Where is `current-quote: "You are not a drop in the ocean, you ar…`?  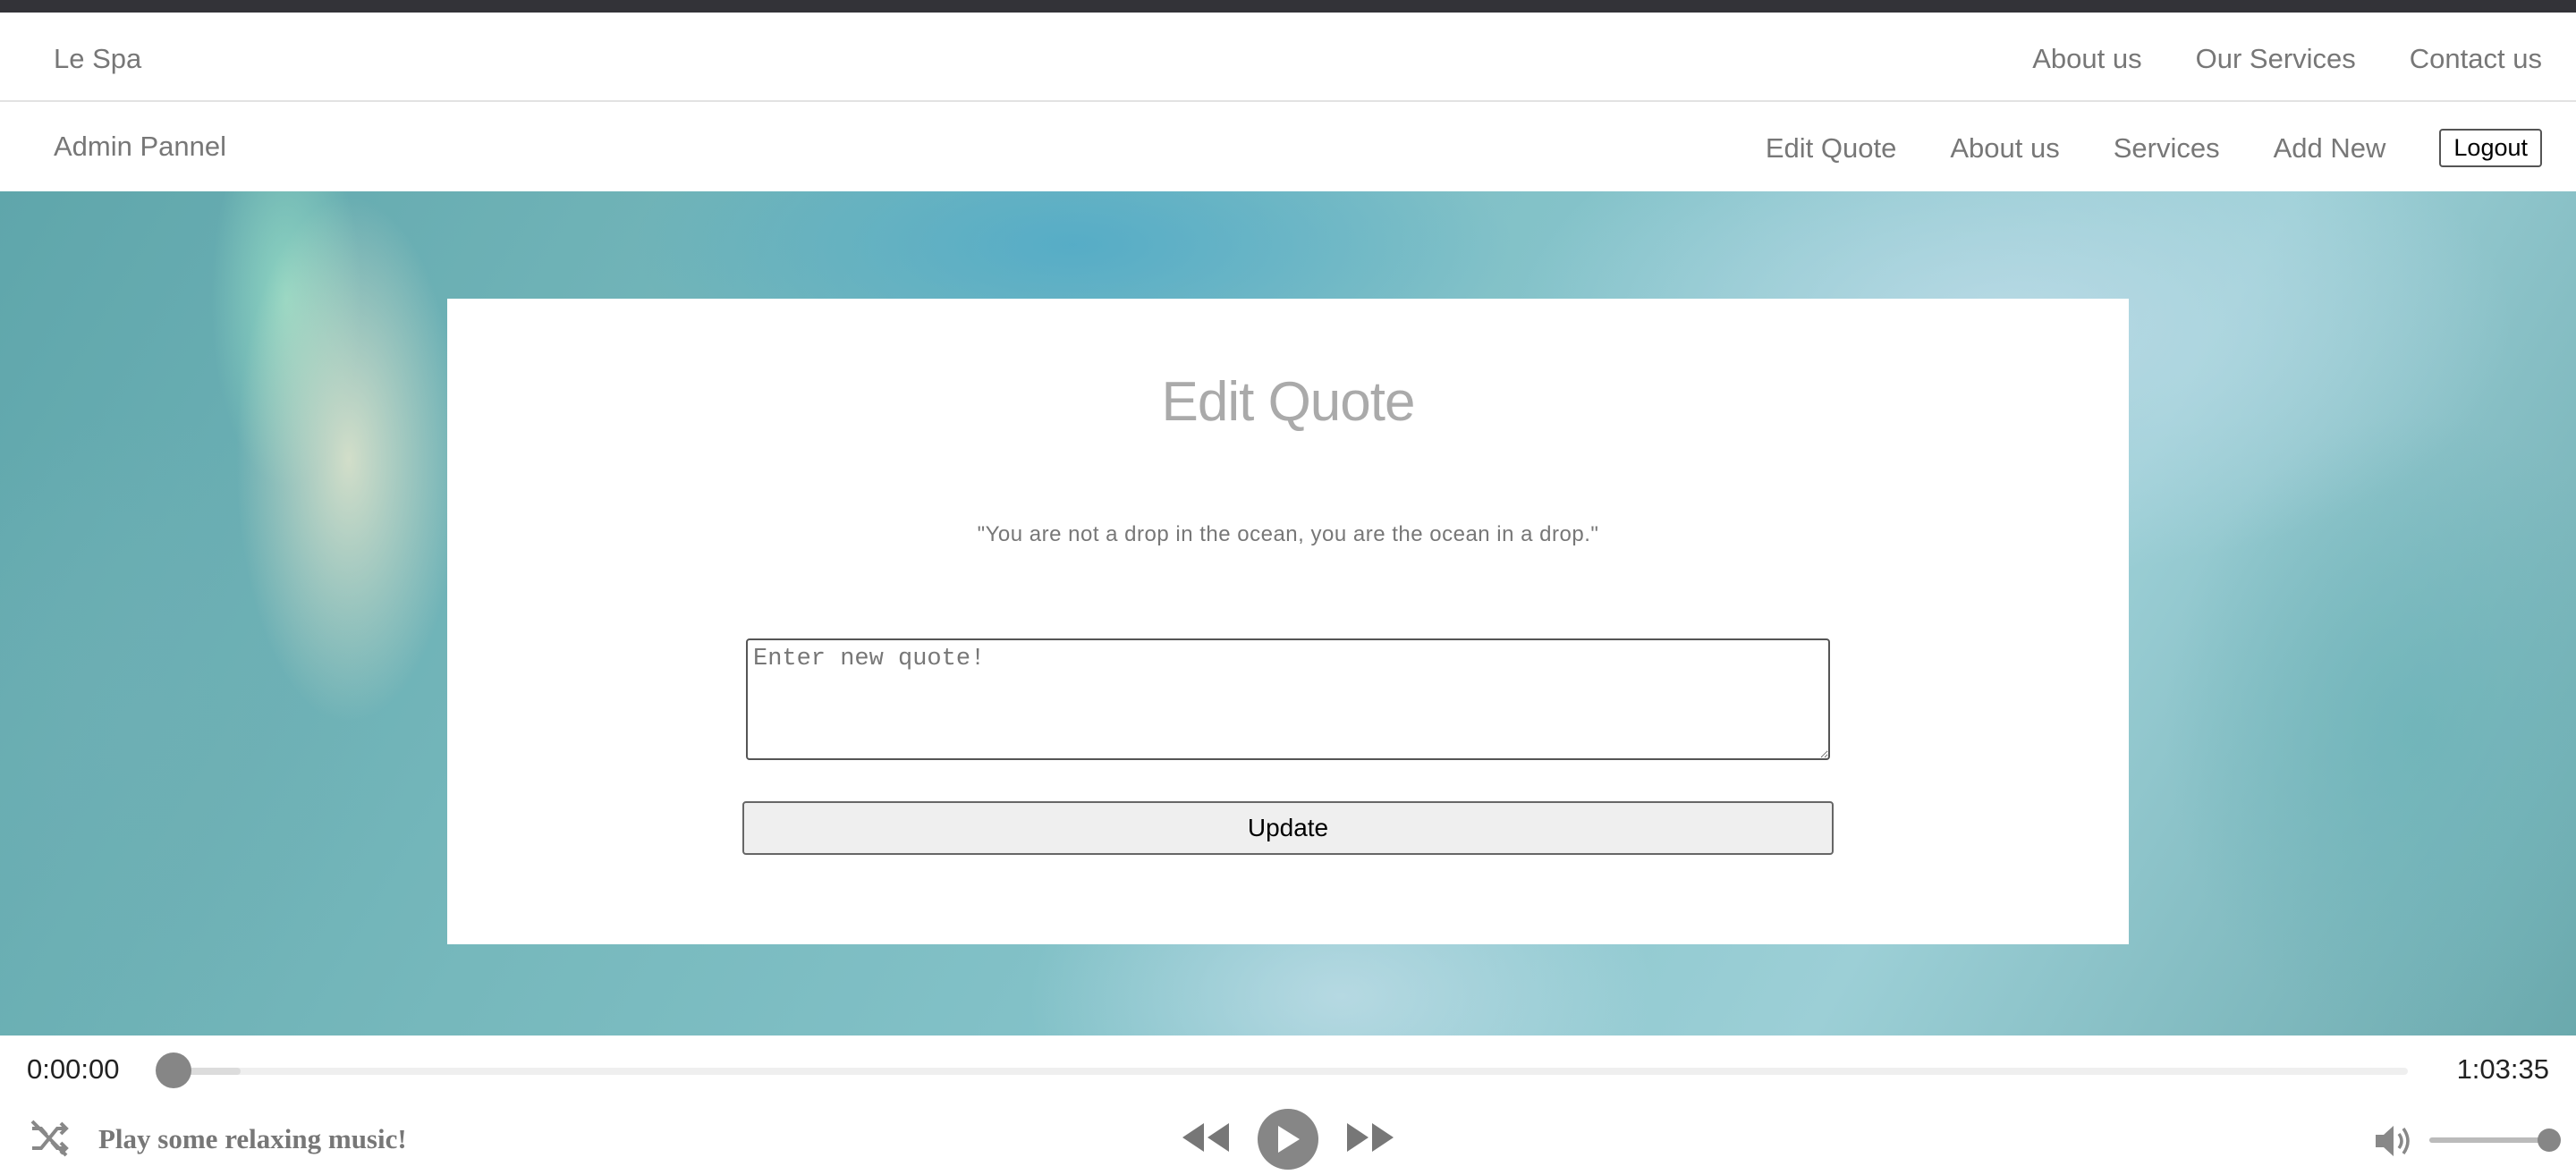 current-quote: "You are not a drop in the ocean, you ar… is located at coordinates (1288, 534).